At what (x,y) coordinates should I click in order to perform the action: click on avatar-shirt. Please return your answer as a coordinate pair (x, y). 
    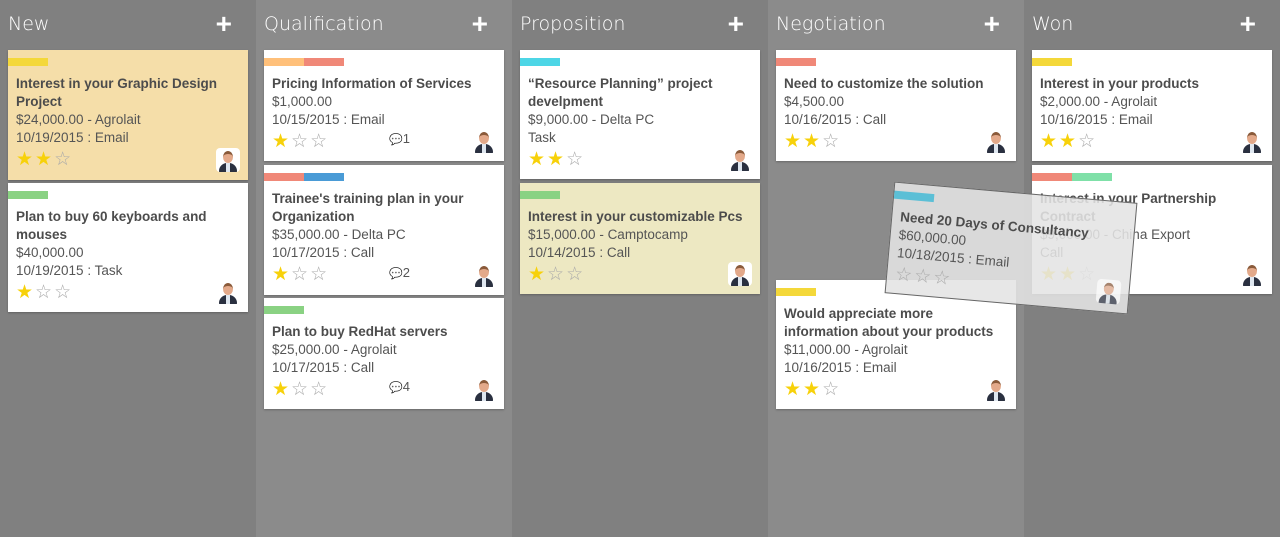
    Looking at the image, I should click on (484, 396).